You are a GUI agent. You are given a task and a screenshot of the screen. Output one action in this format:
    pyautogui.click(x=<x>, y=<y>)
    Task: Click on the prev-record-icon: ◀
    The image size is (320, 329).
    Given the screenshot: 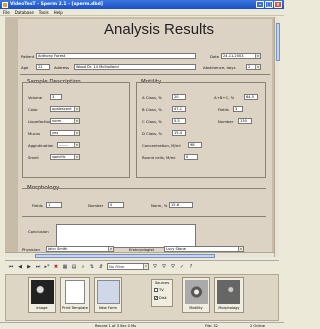 What is the action you would take?
    pyautogui.click(x=20, y=267)
    